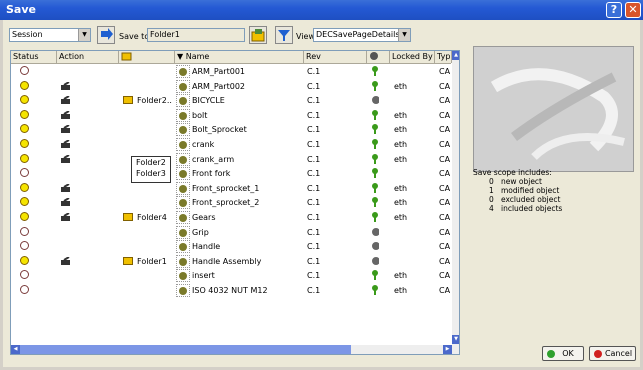 Image resolution: width=643 pixels, height=370 pixels. I want to click on horizontal-scrollbar: ◀ ▶, so click(231, 349).